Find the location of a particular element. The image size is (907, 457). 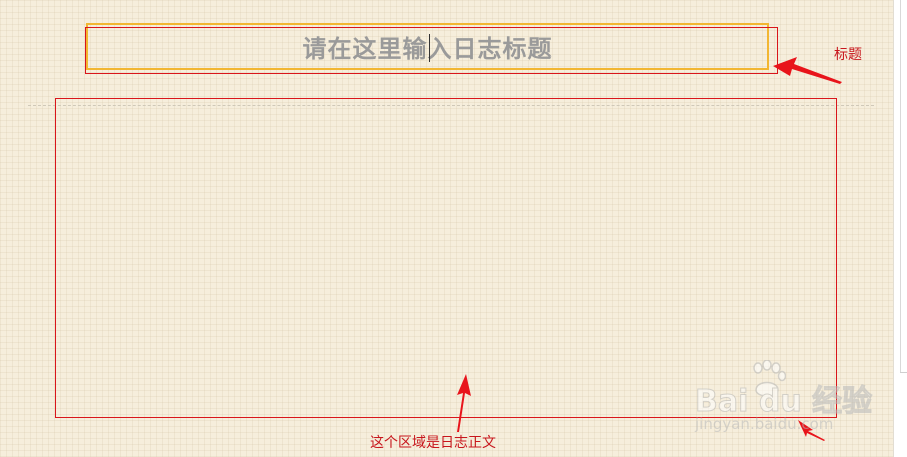

scrollbar-track is located at coordinates (900, 186).